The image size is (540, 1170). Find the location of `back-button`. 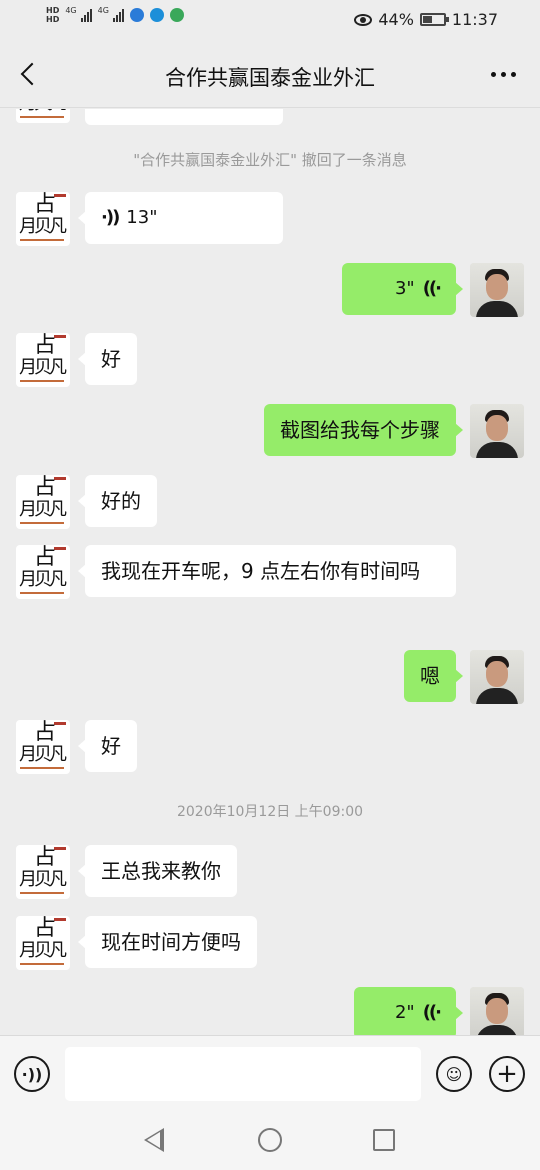

back-button is located at coordinates (31, 75).